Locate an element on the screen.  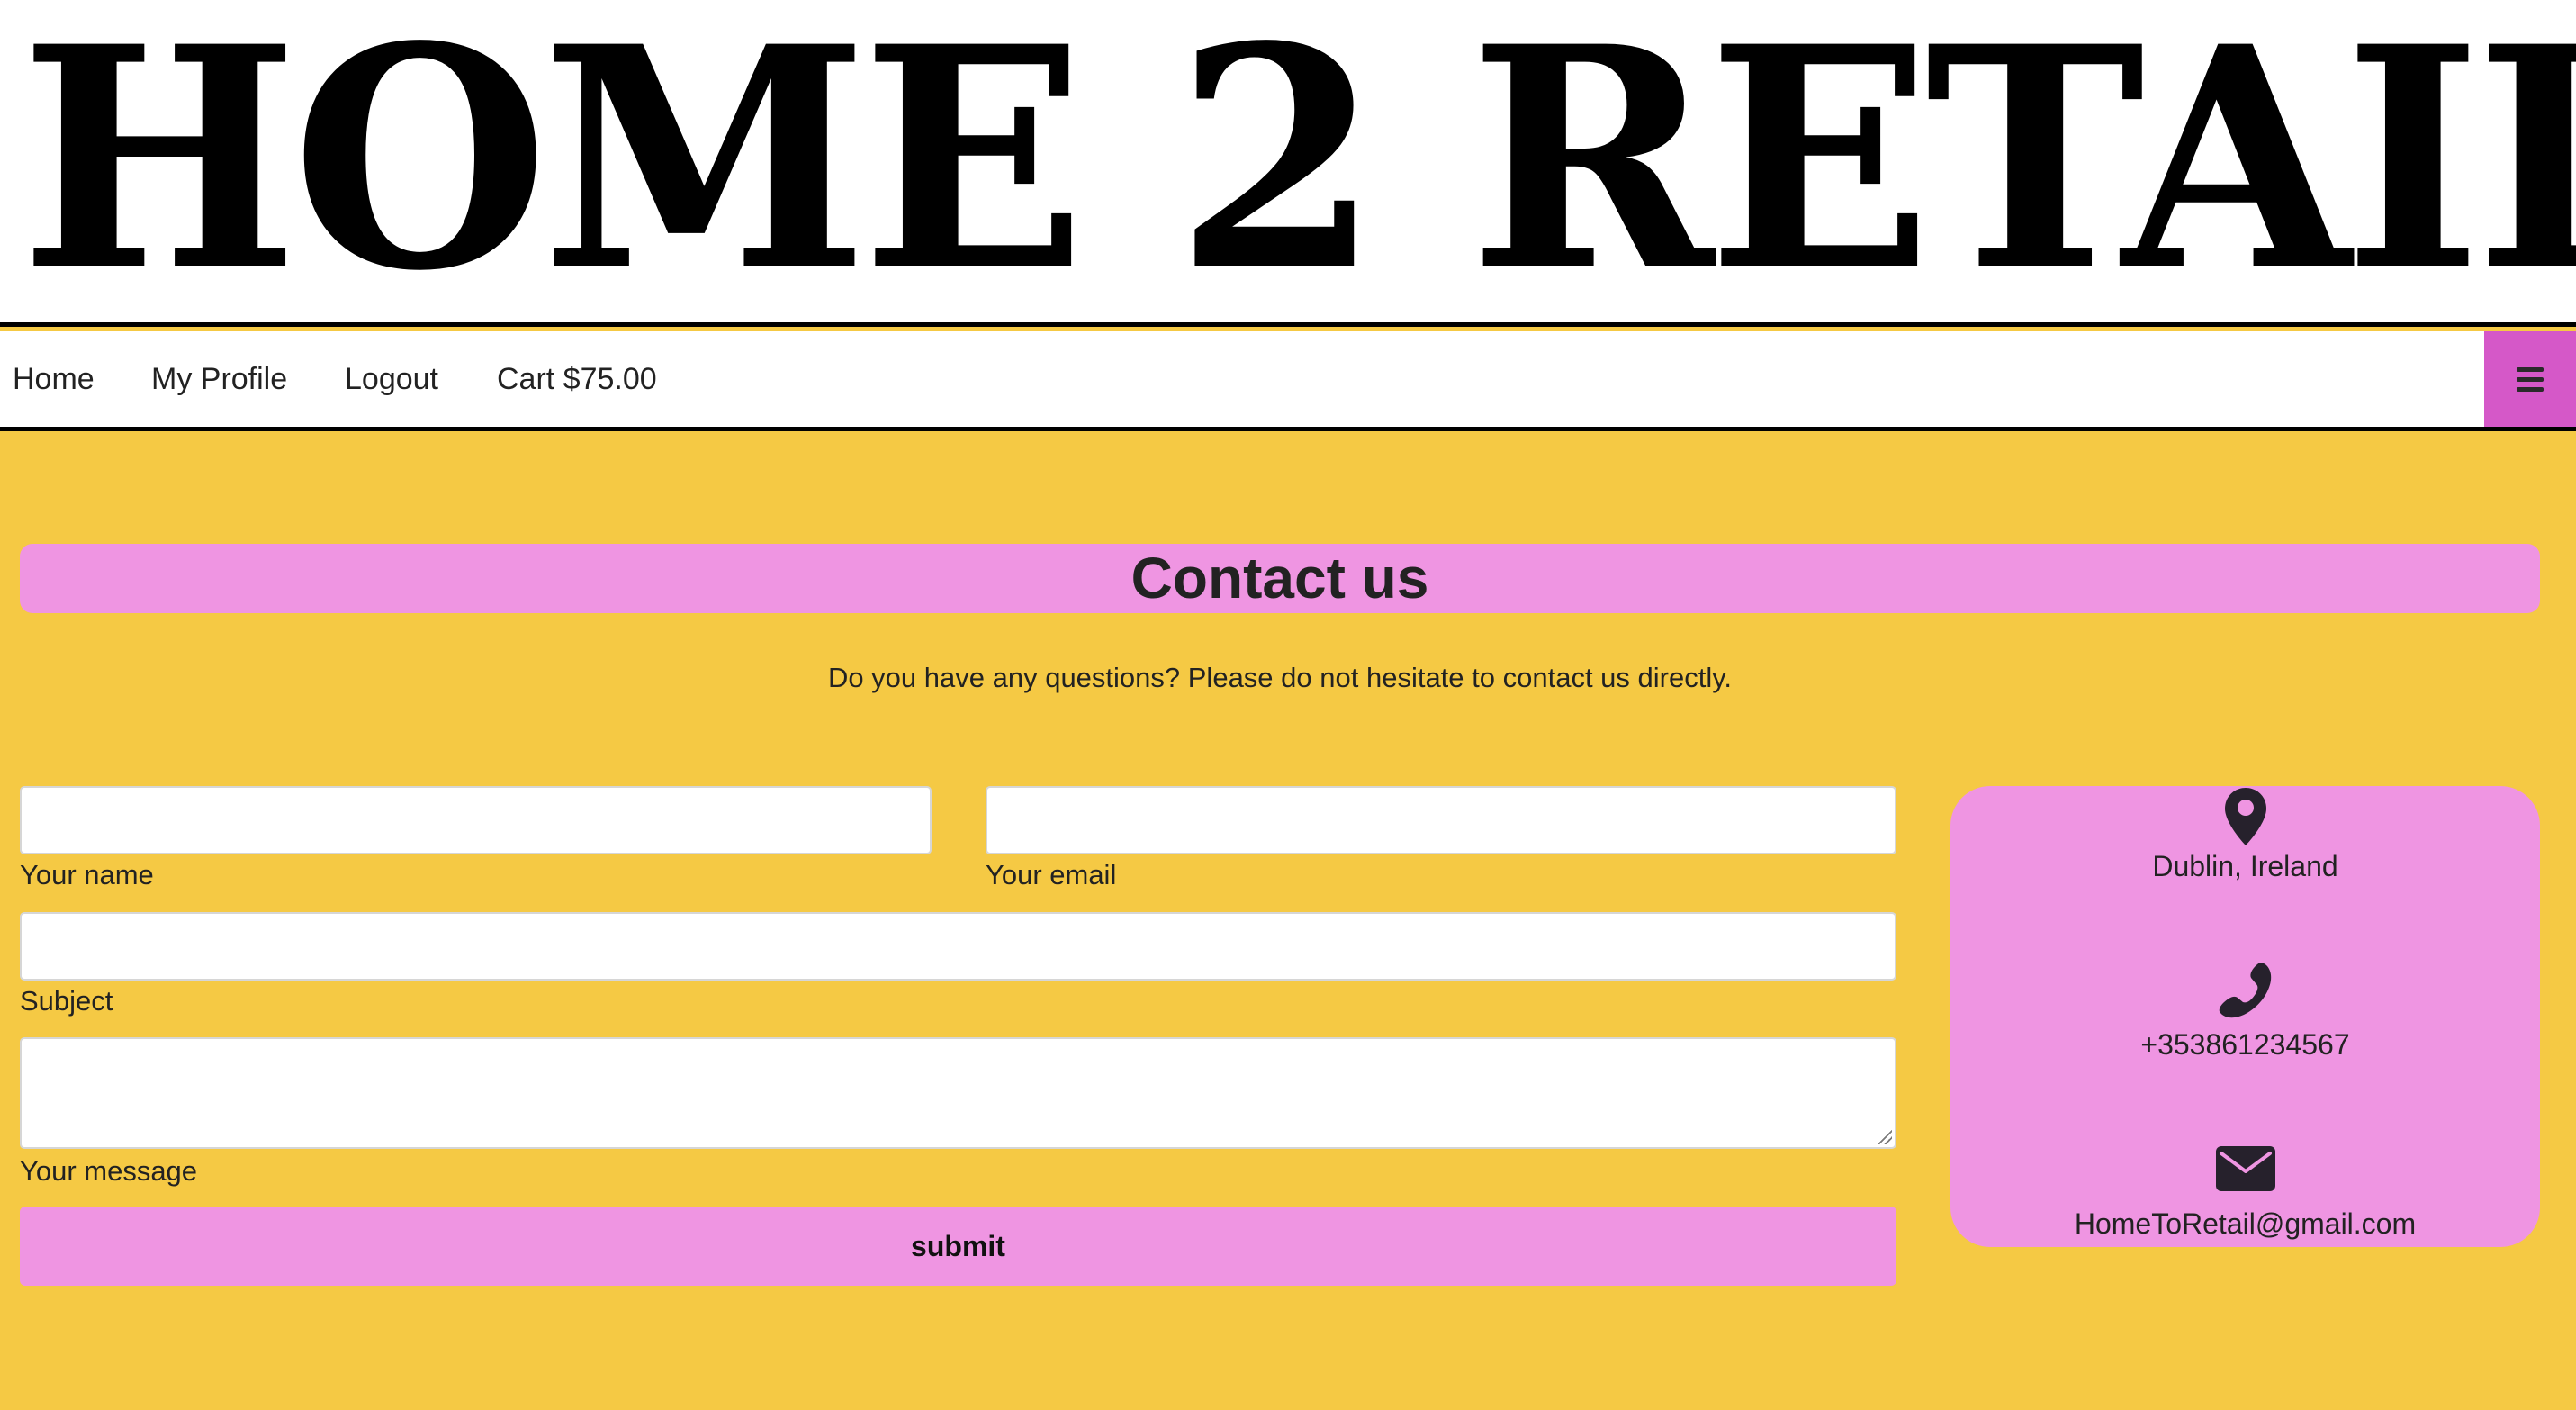
phone-icon is located at coordinates (2245, 994).